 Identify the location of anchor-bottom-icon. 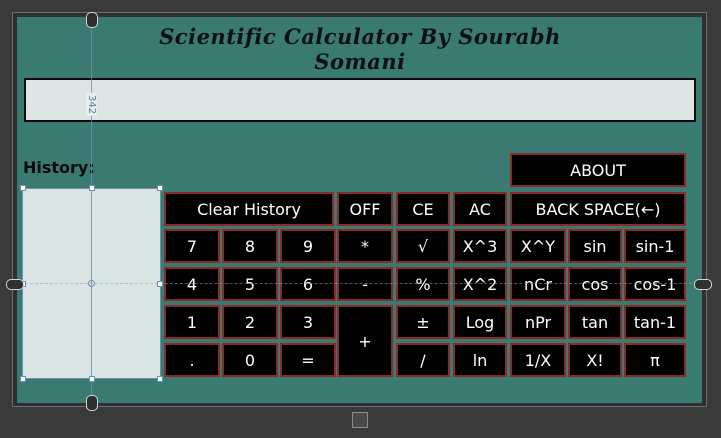
(92, 403).